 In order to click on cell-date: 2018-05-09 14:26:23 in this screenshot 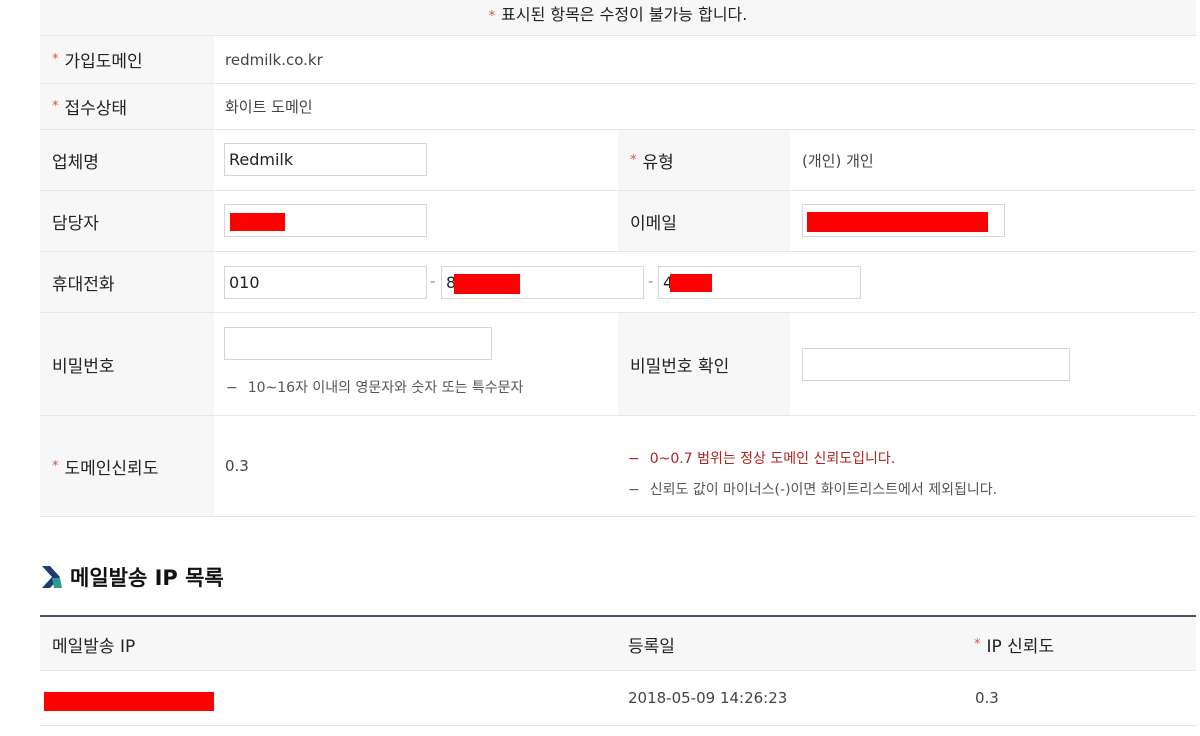, I will do `click(708, 698)`.